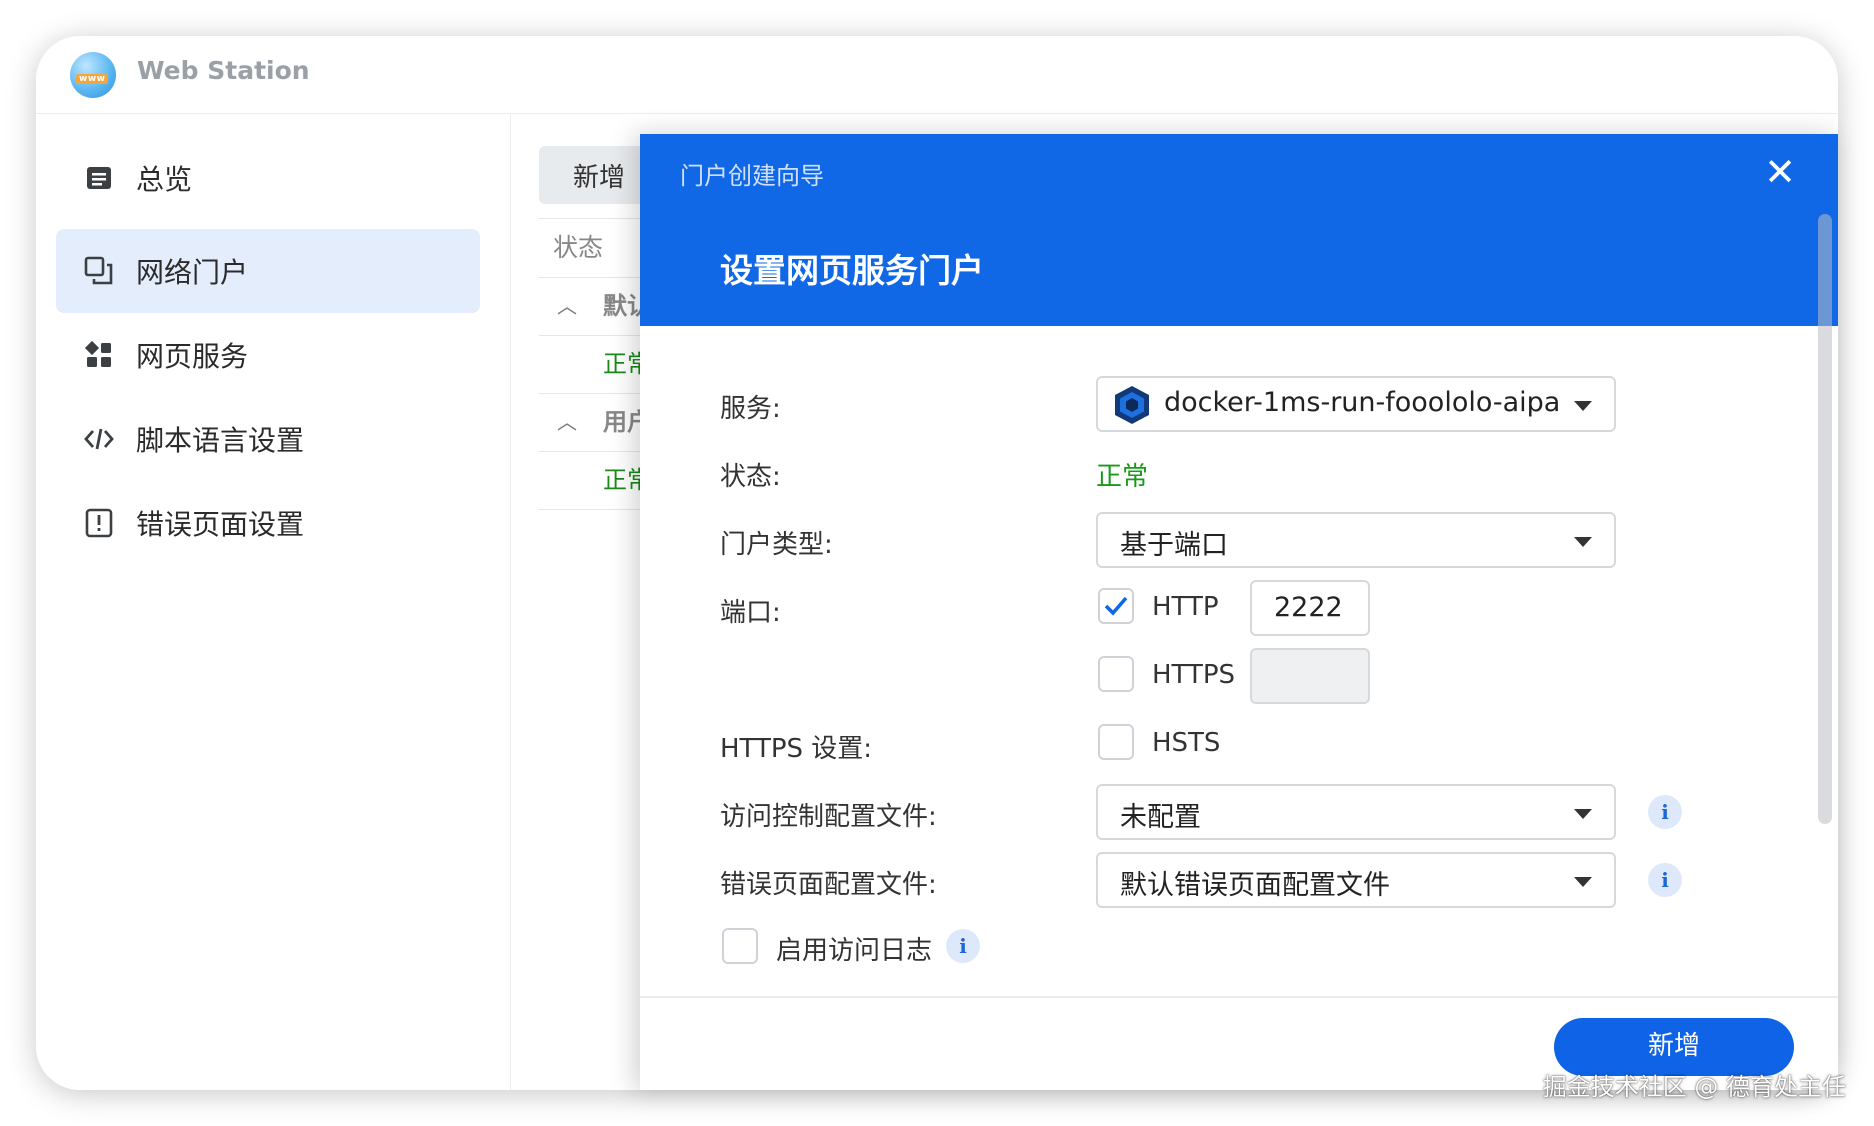 The height and width of the screenshot is (1126, 1874). What do you see at coordinates (854, 951) in the screenshot?
I see `access-log-label: 启用访问日志` at bounding box center [854, 951].